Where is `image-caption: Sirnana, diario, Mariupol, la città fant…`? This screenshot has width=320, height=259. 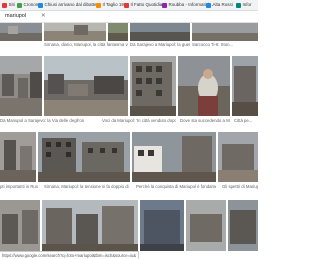
image-caption: Sirnana, diario, Mariupol, la città fant… is located at coordinates (86, 44).